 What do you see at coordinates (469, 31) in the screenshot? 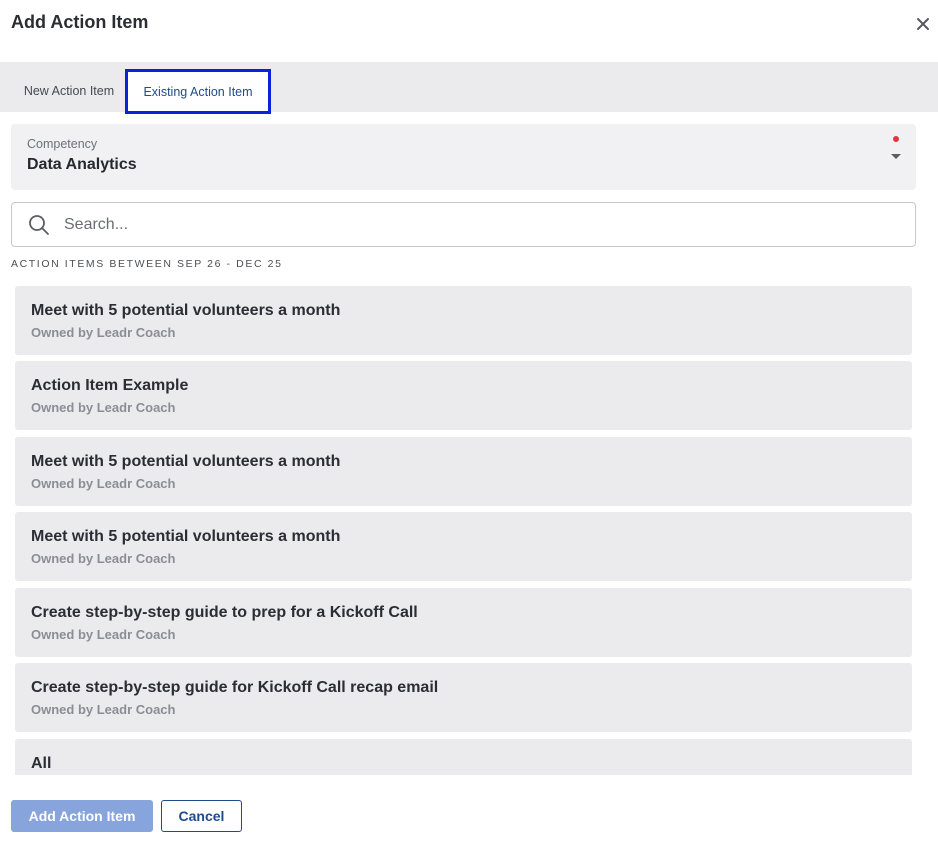
I see `dialog-header: Add Action Item` at bounding box center [469, 31].